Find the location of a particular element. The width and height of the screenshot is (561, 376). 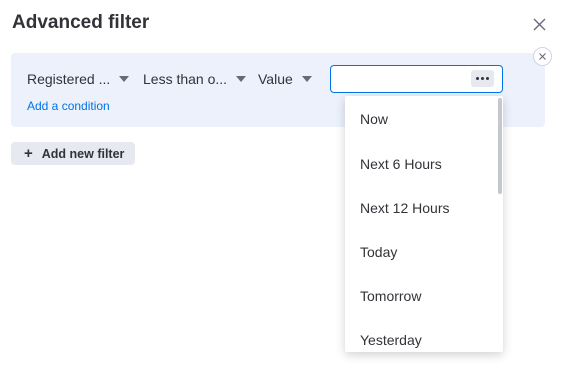

value-input is located at coordinates (402, 79).